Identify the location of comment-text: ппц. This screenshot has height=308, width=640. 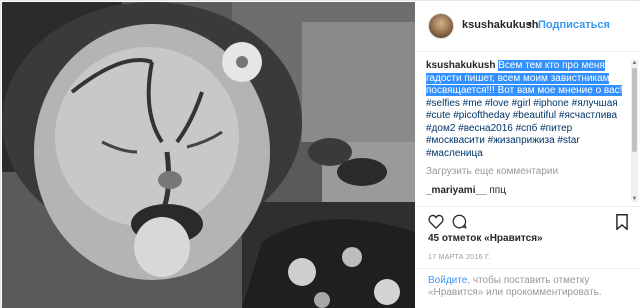
(497, 190).